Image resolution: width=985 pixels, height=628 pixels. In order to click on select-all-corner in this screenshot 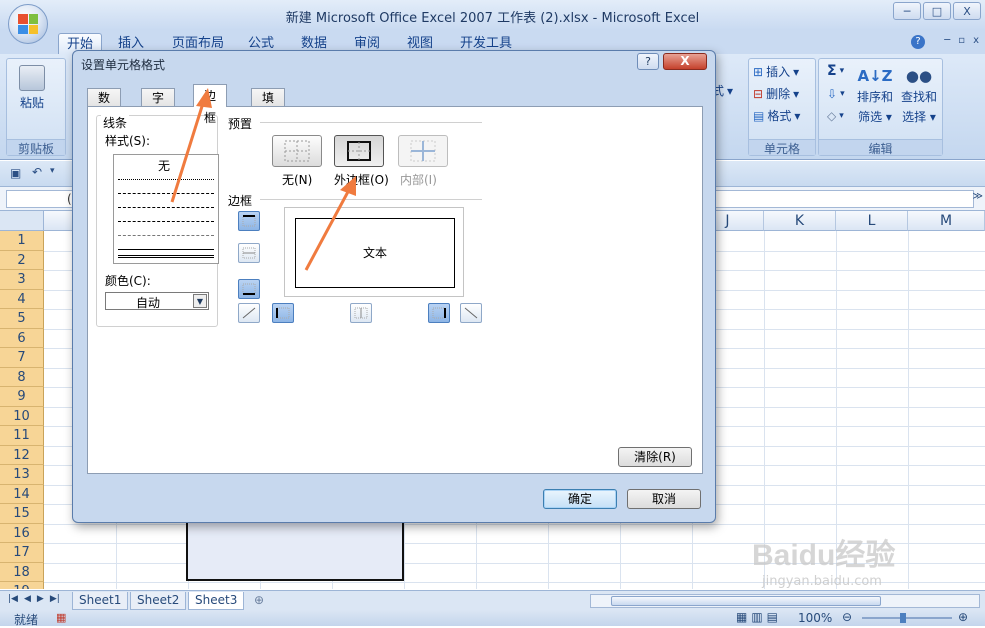, I will do `click(22, 221)`.